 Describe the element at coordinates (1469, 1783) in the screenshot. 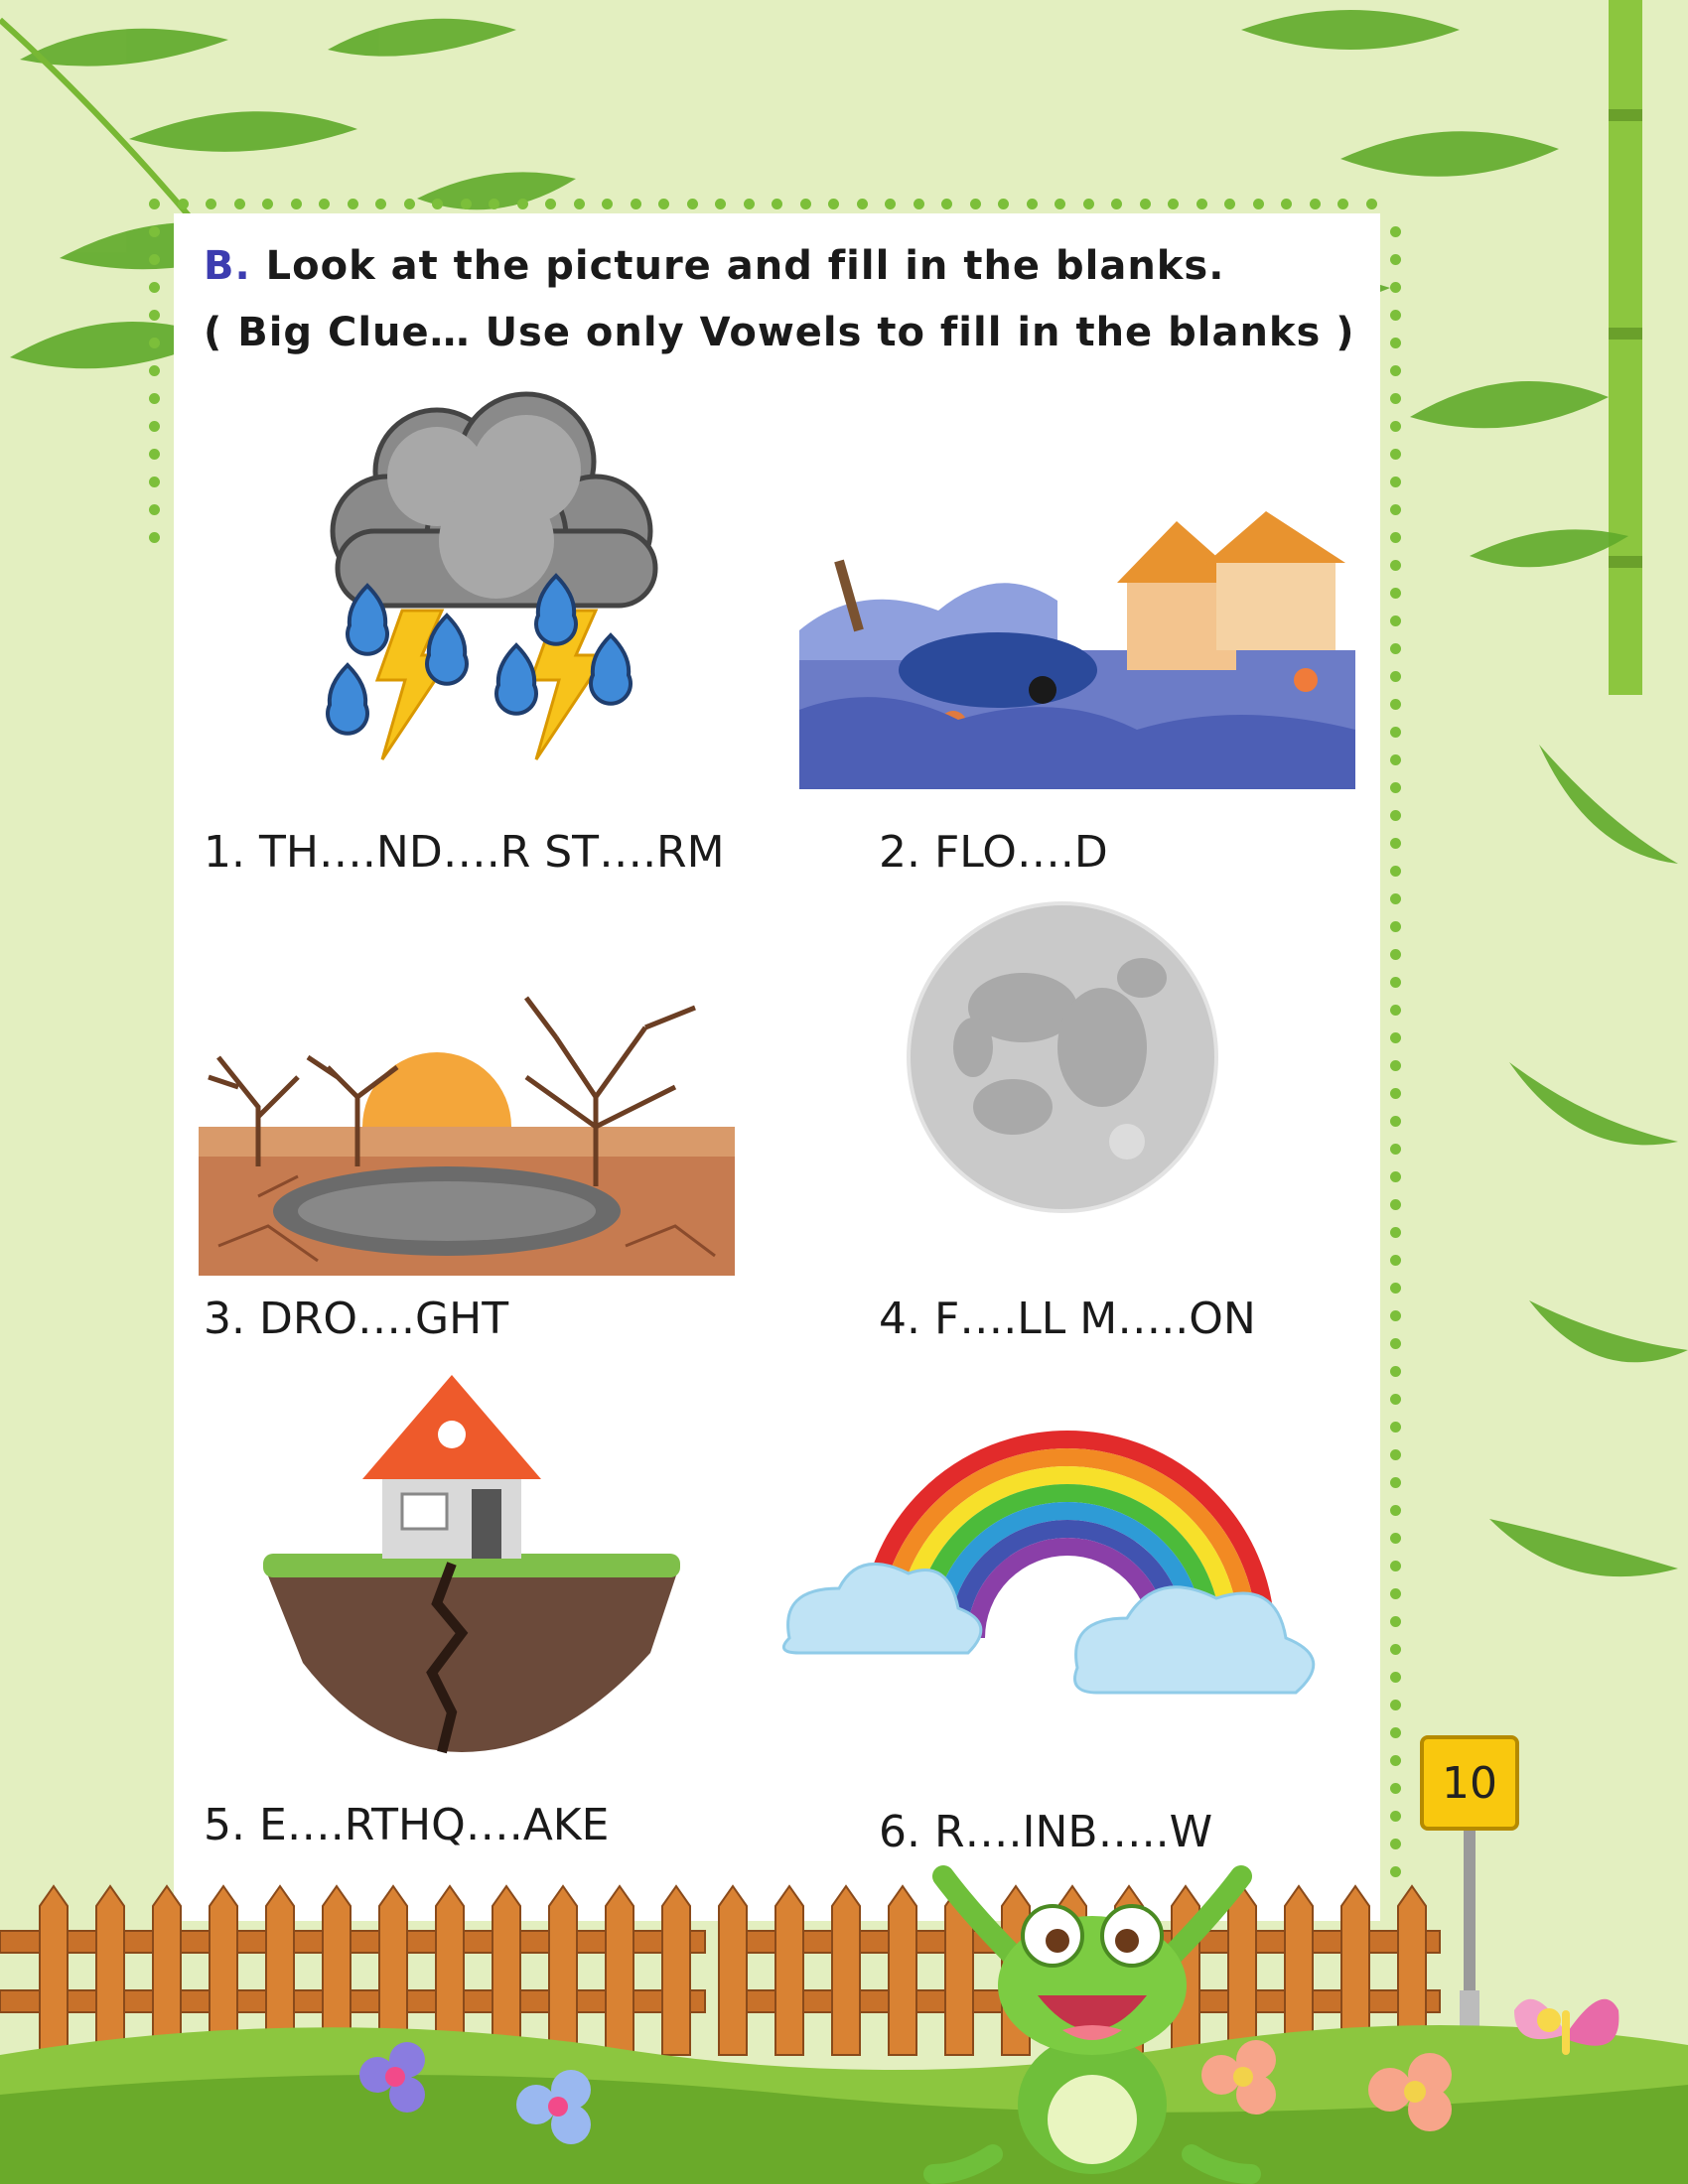

I see `page-number-sign: 10` at that location.